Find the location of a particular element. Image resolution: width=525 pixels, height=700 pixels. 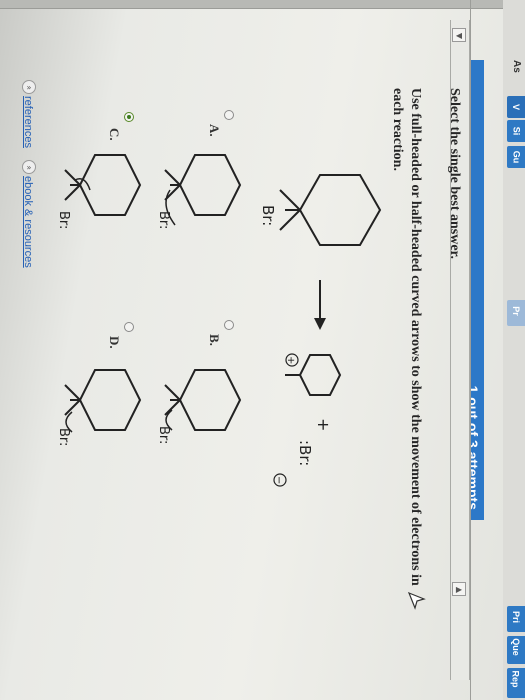

side-button-6: Que is located at coordinates (516, 650).